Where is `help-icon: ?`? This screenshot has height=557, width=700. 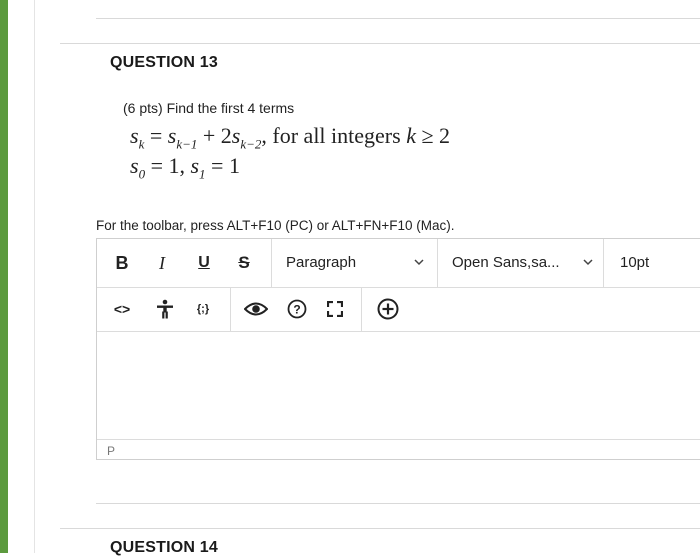
help-icon: ? is located at coordinates (297, 309).